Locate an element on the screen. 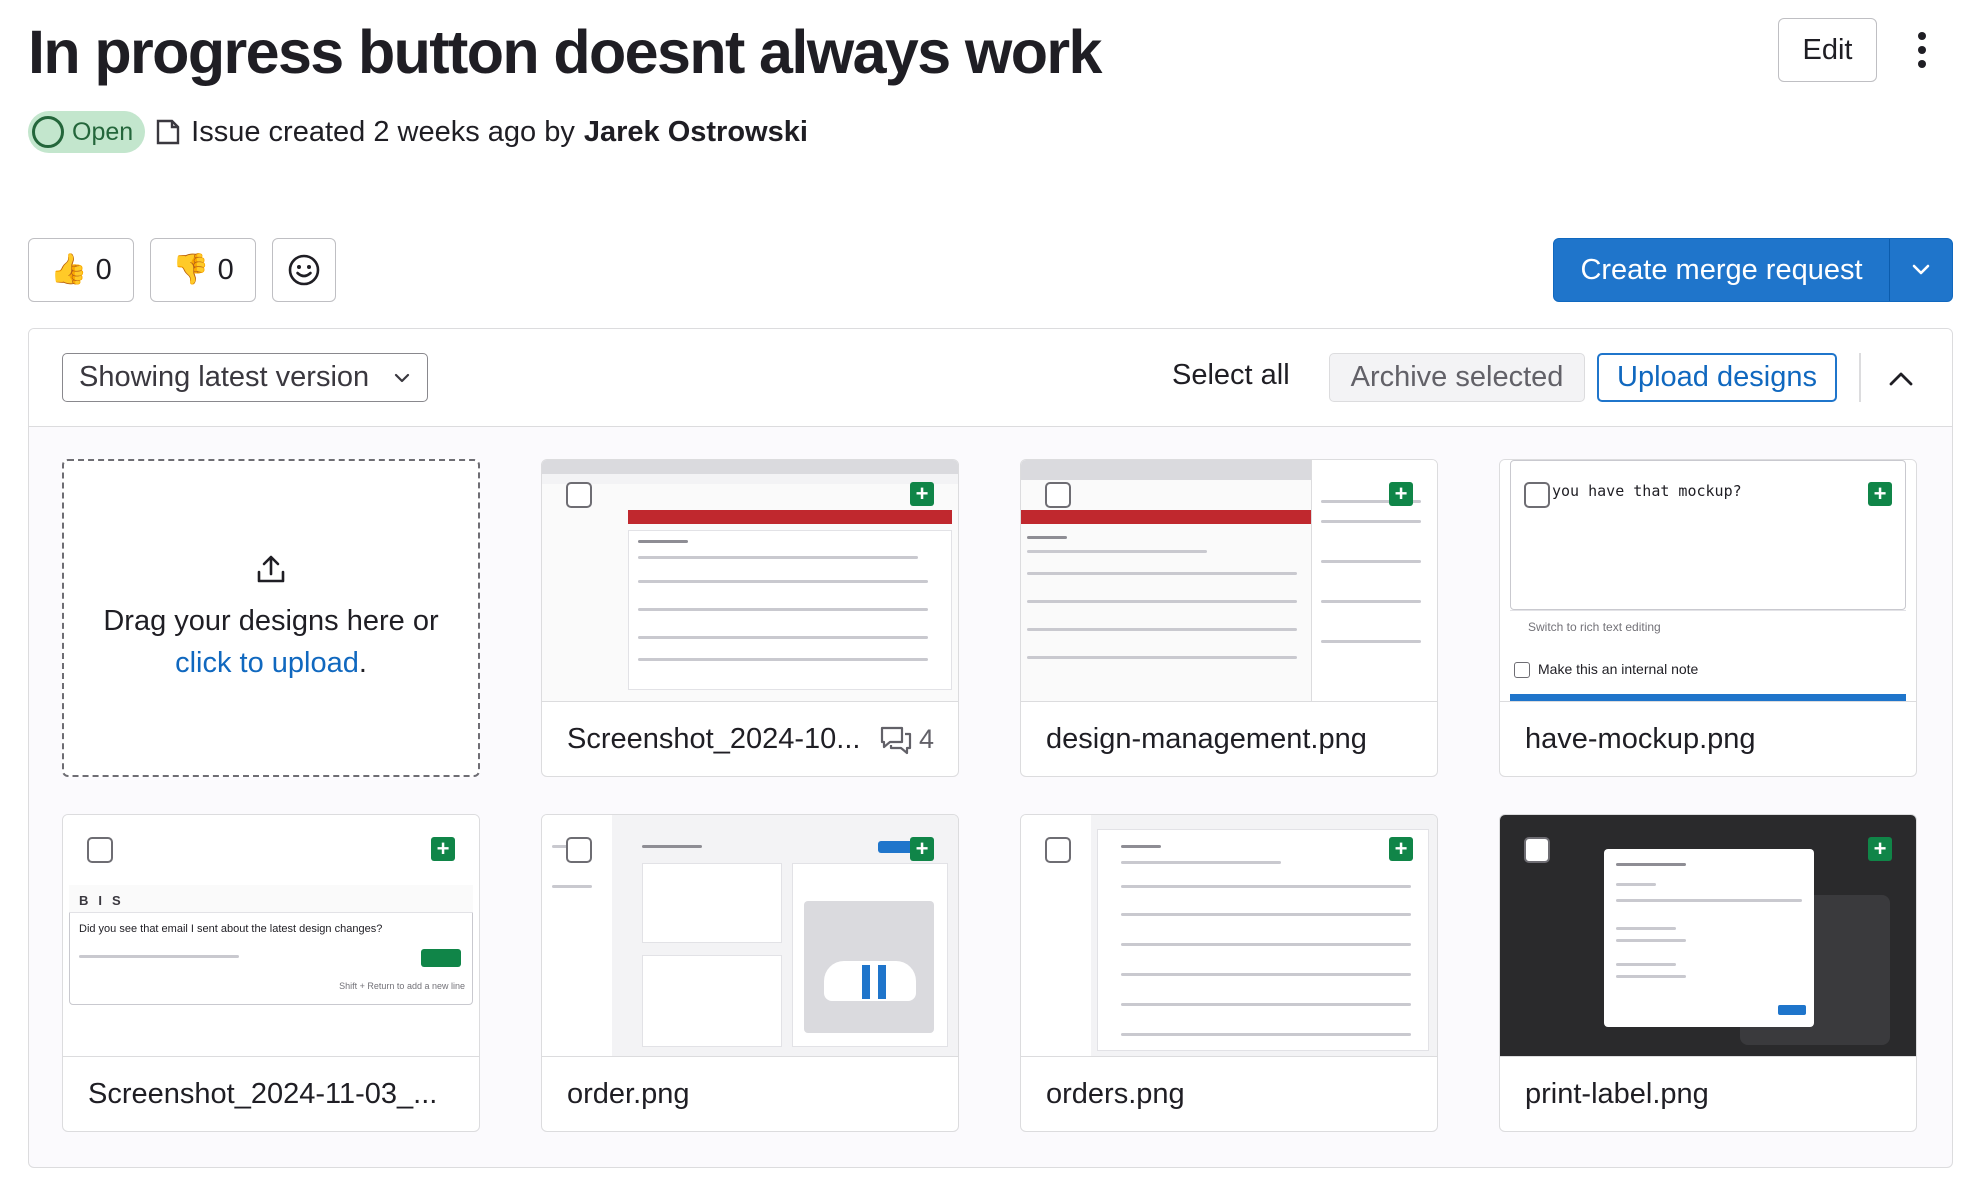  design-card: + design-management.png is located at coordinates (1229, 618).